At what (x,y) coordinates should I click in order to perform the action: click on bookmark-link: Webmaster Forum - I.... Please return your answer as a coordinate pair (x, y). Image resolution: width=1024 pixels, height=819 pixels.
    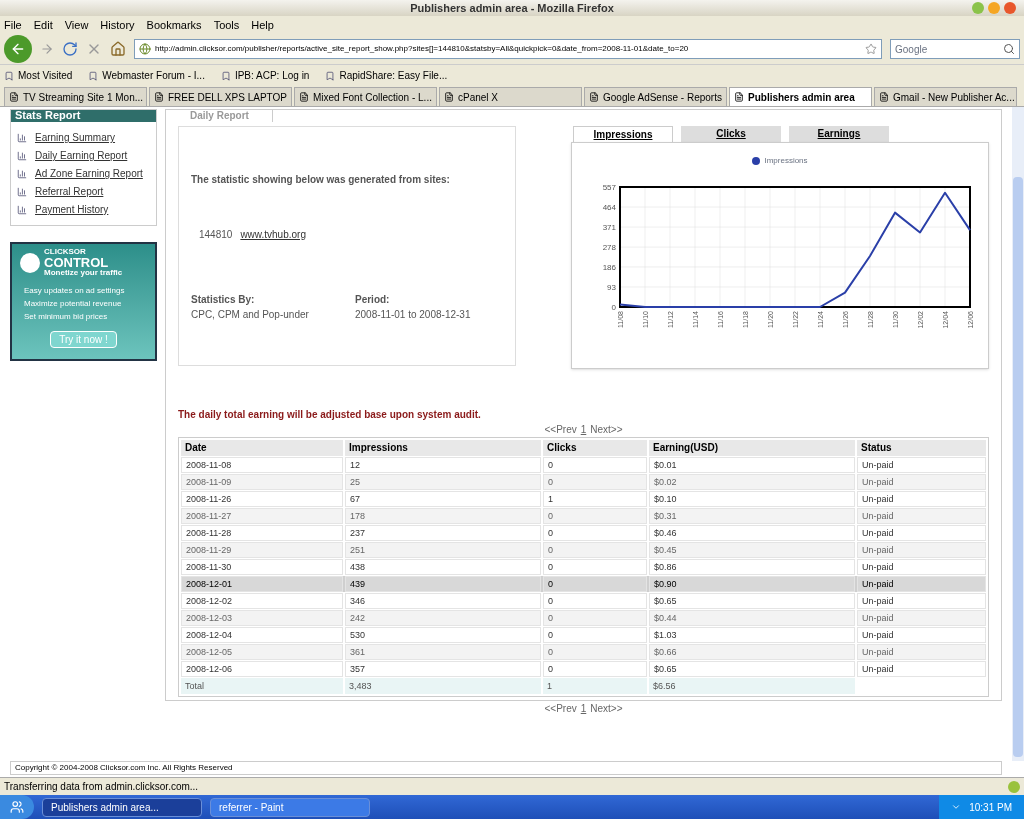
    Looking at the image, I should click on (146, 75).